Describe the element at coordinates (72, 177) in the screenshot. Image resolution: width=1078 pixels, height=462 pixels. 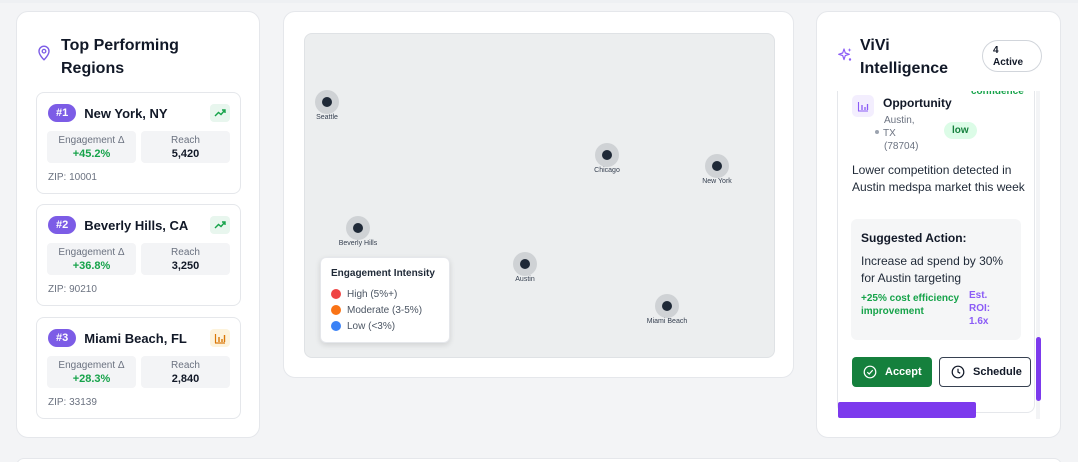
I see `zip-code: ZIP: 10001` at that location.